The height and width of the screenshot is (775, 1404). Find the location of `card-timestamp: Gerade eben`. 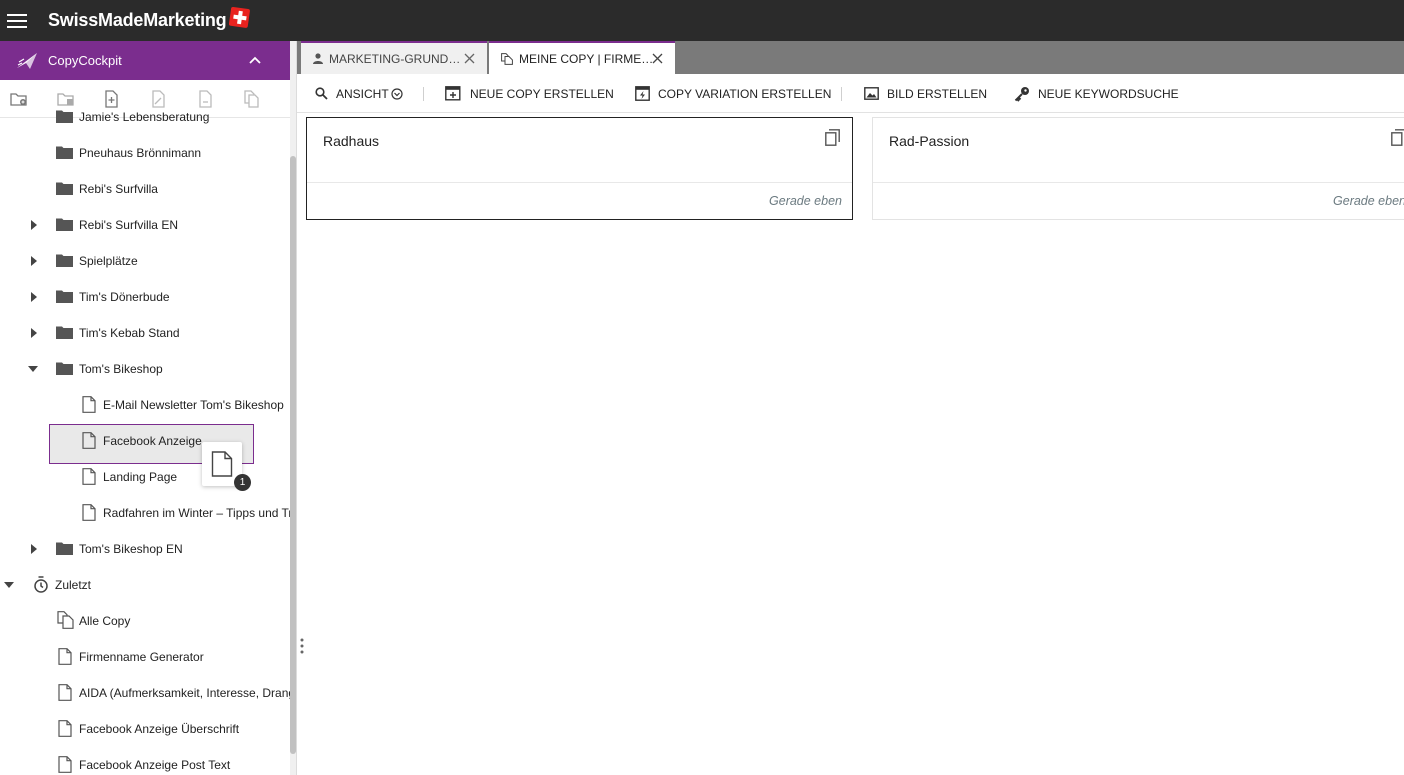

card-timestamp: Gerade eben is located at coordinates (1368, 201).